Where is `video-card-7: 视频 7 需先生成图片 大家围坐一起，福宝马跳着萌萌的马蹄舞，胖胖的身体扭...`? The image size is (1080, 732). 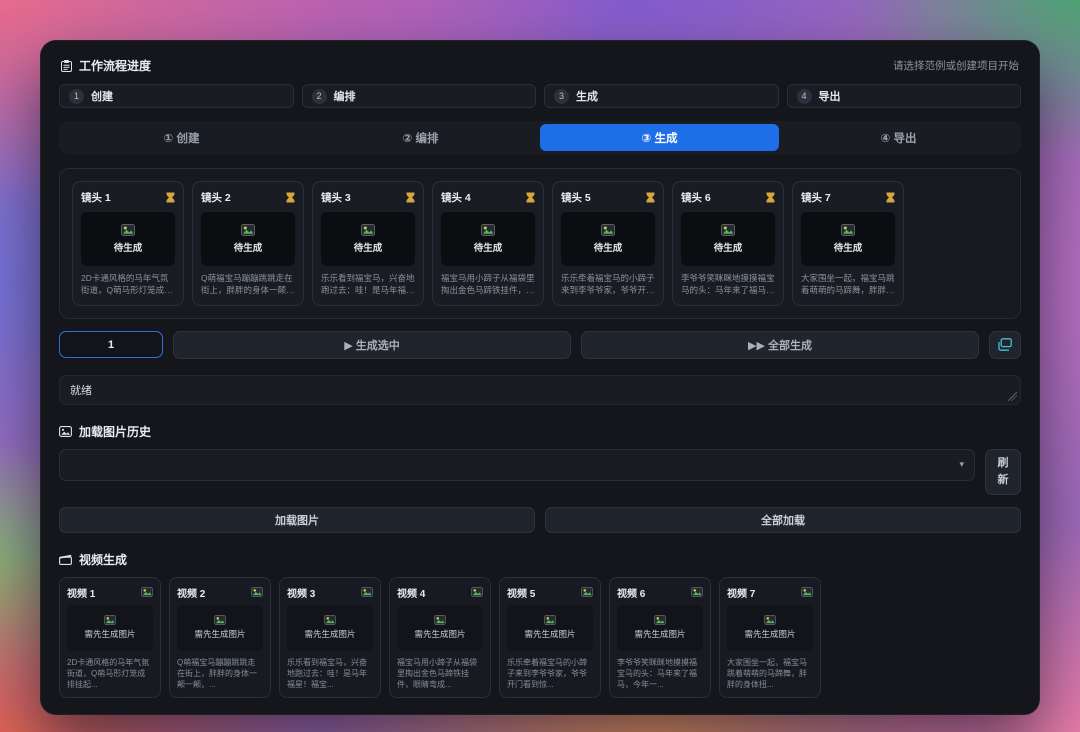 video-card-7: 视频 7 需先生成图片 大家围坐一起，福宝马跳着萌萌的马蹄舞，胖胖的身体扭... is located at coordinates (770, 637).